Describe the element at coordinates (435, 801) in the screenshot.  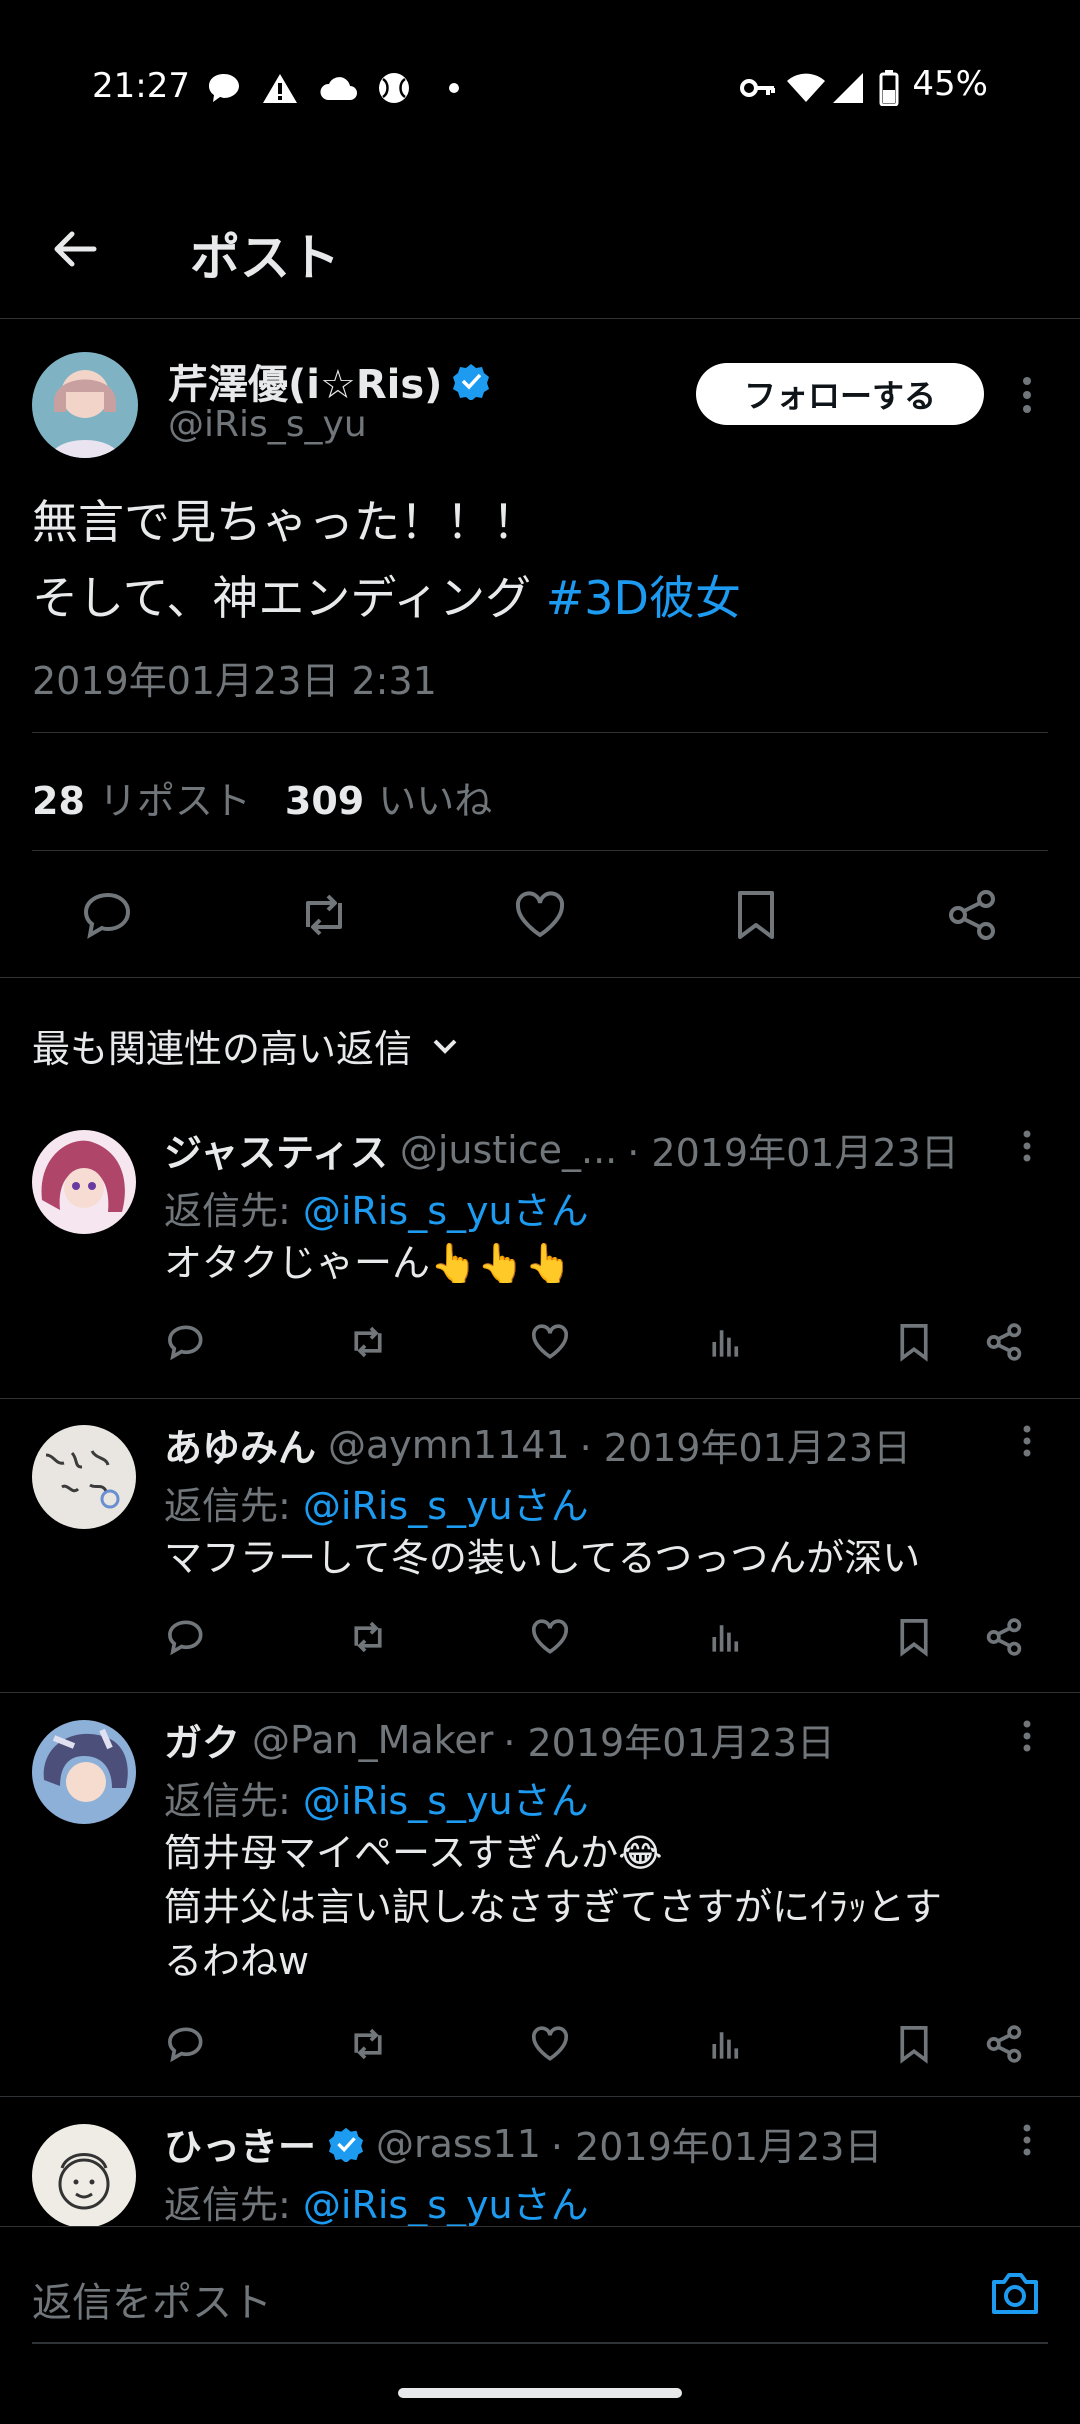
I see `likes-label: いいね` at that location.